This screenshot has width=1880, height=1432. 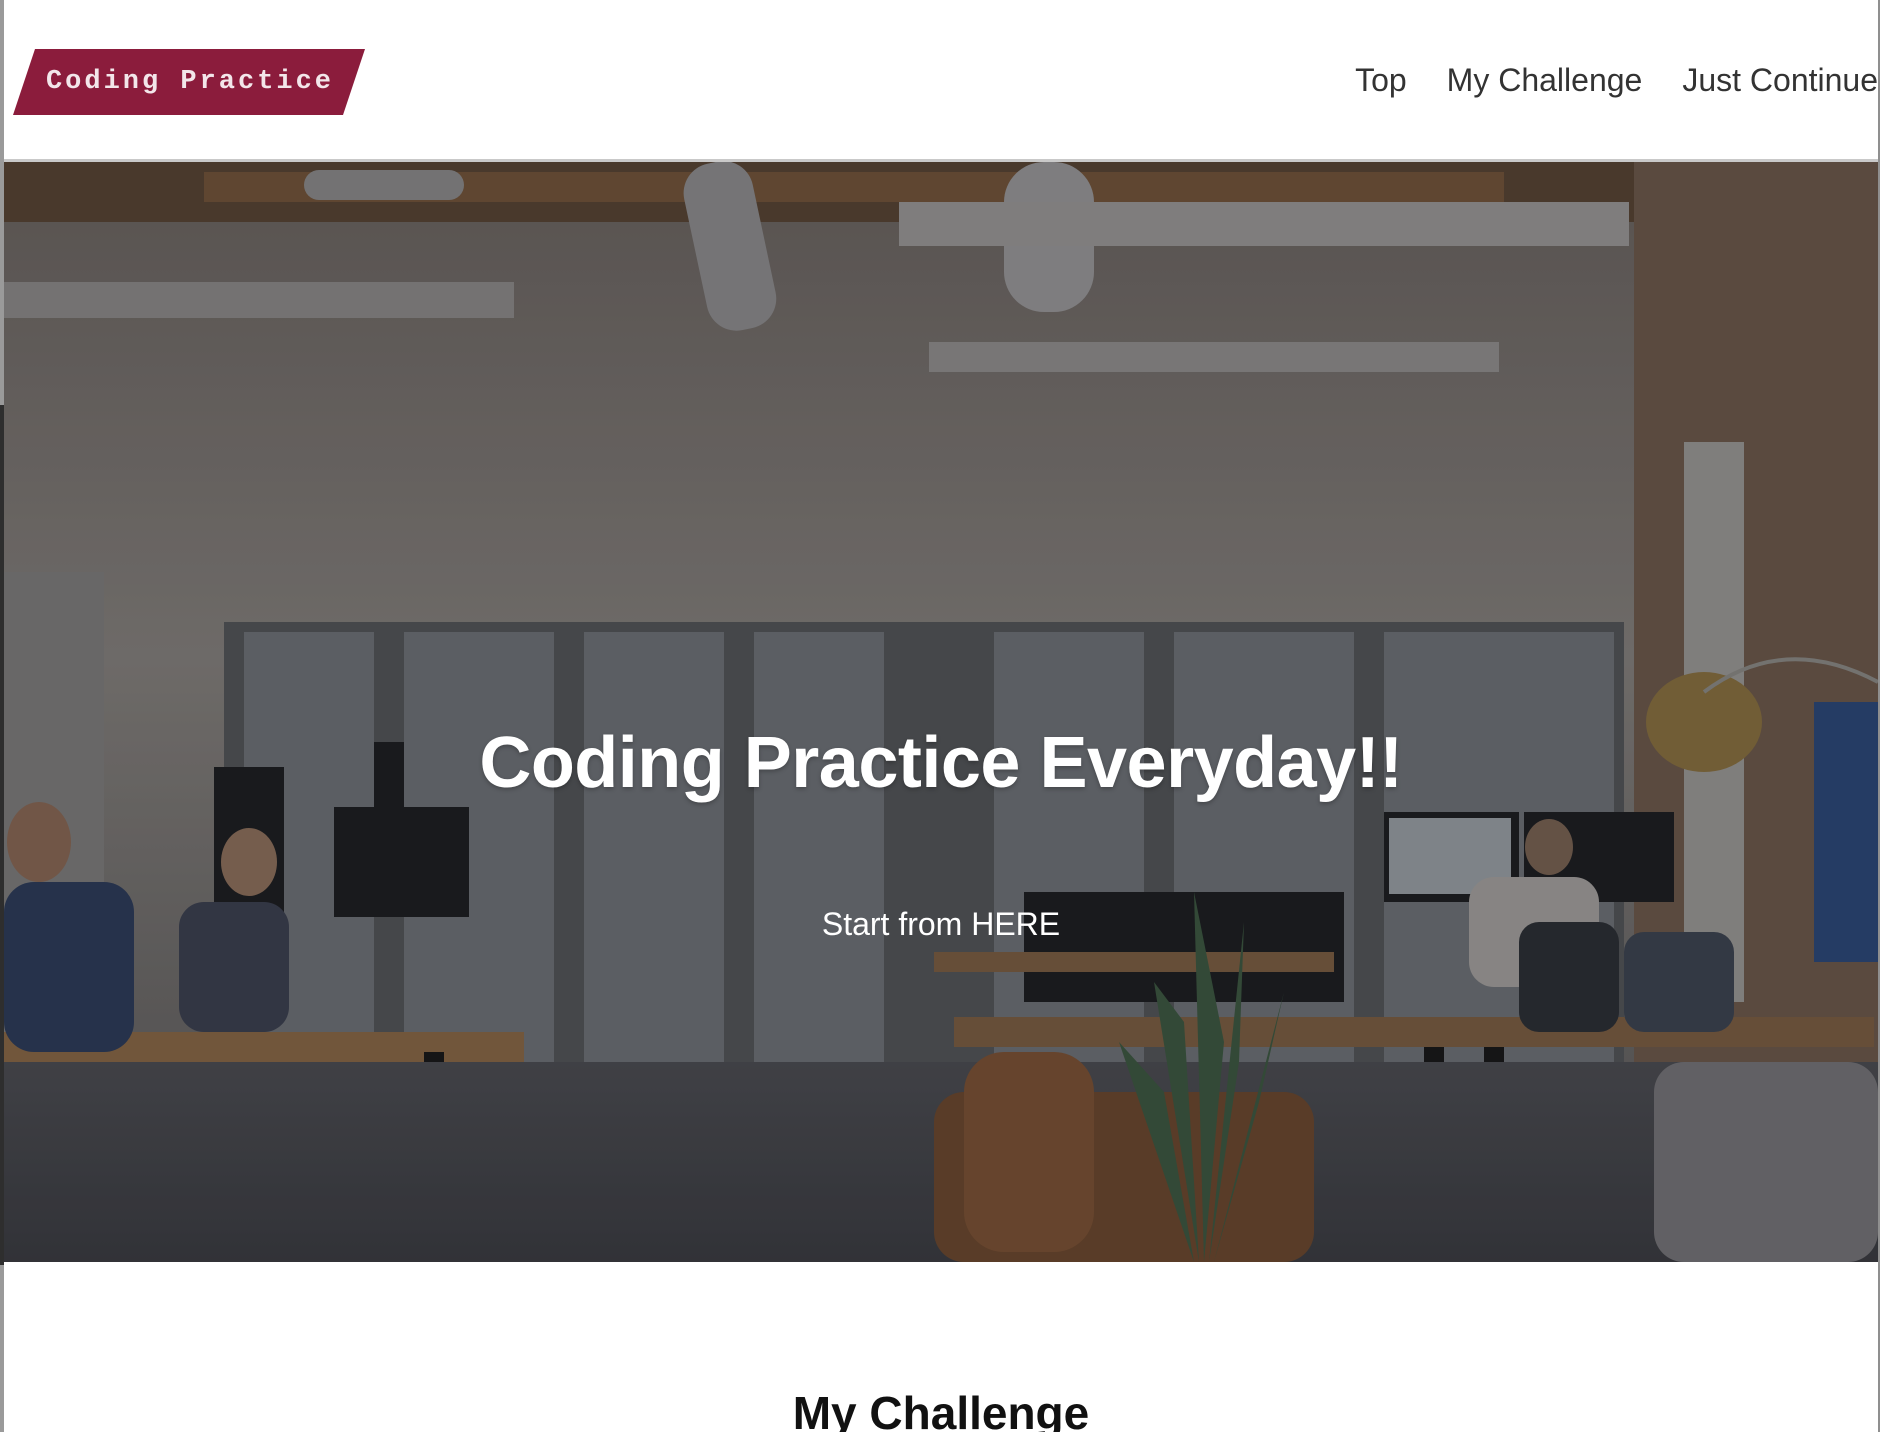 I want to click on logo-text: Coding Practice, so click(x=190, y=82).